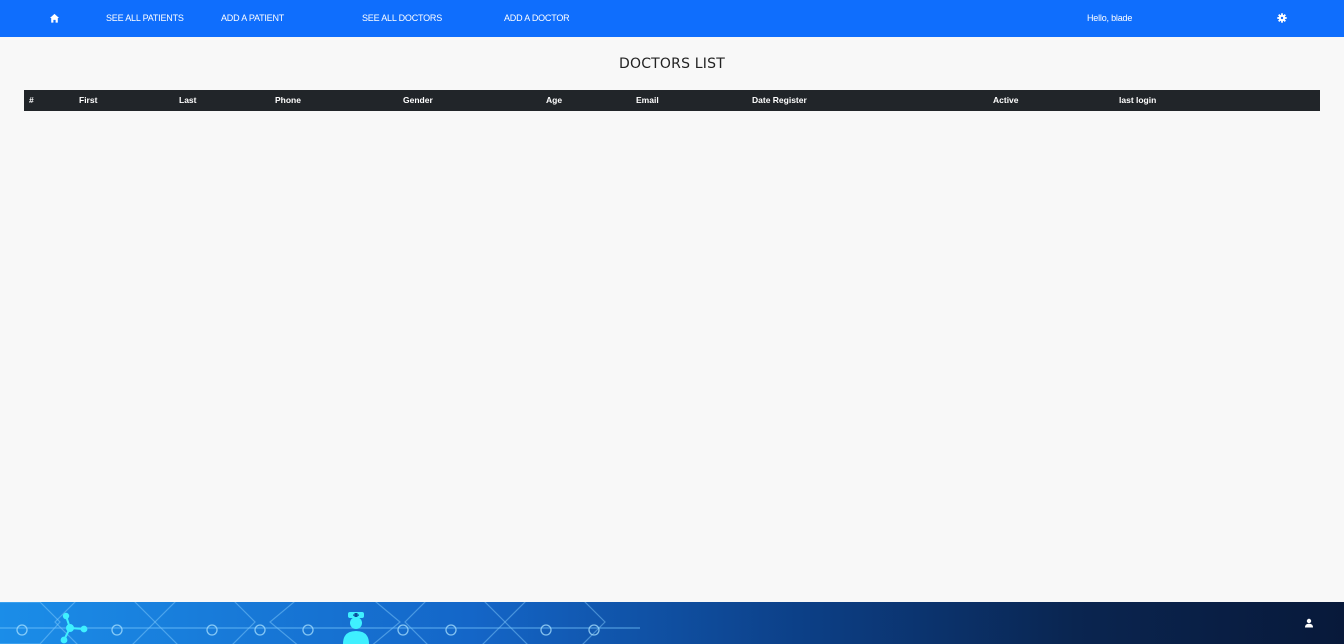 The height and width of the screenshot is (644, 1344). I want to click on column-header-number: #, so click(31, 100).